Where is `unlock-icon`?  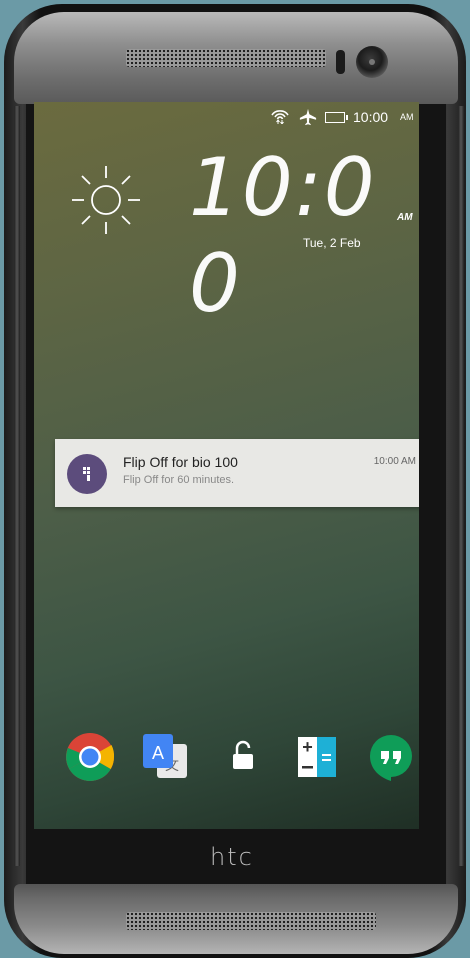 unlock-icon is located at coordinates (243, 757).